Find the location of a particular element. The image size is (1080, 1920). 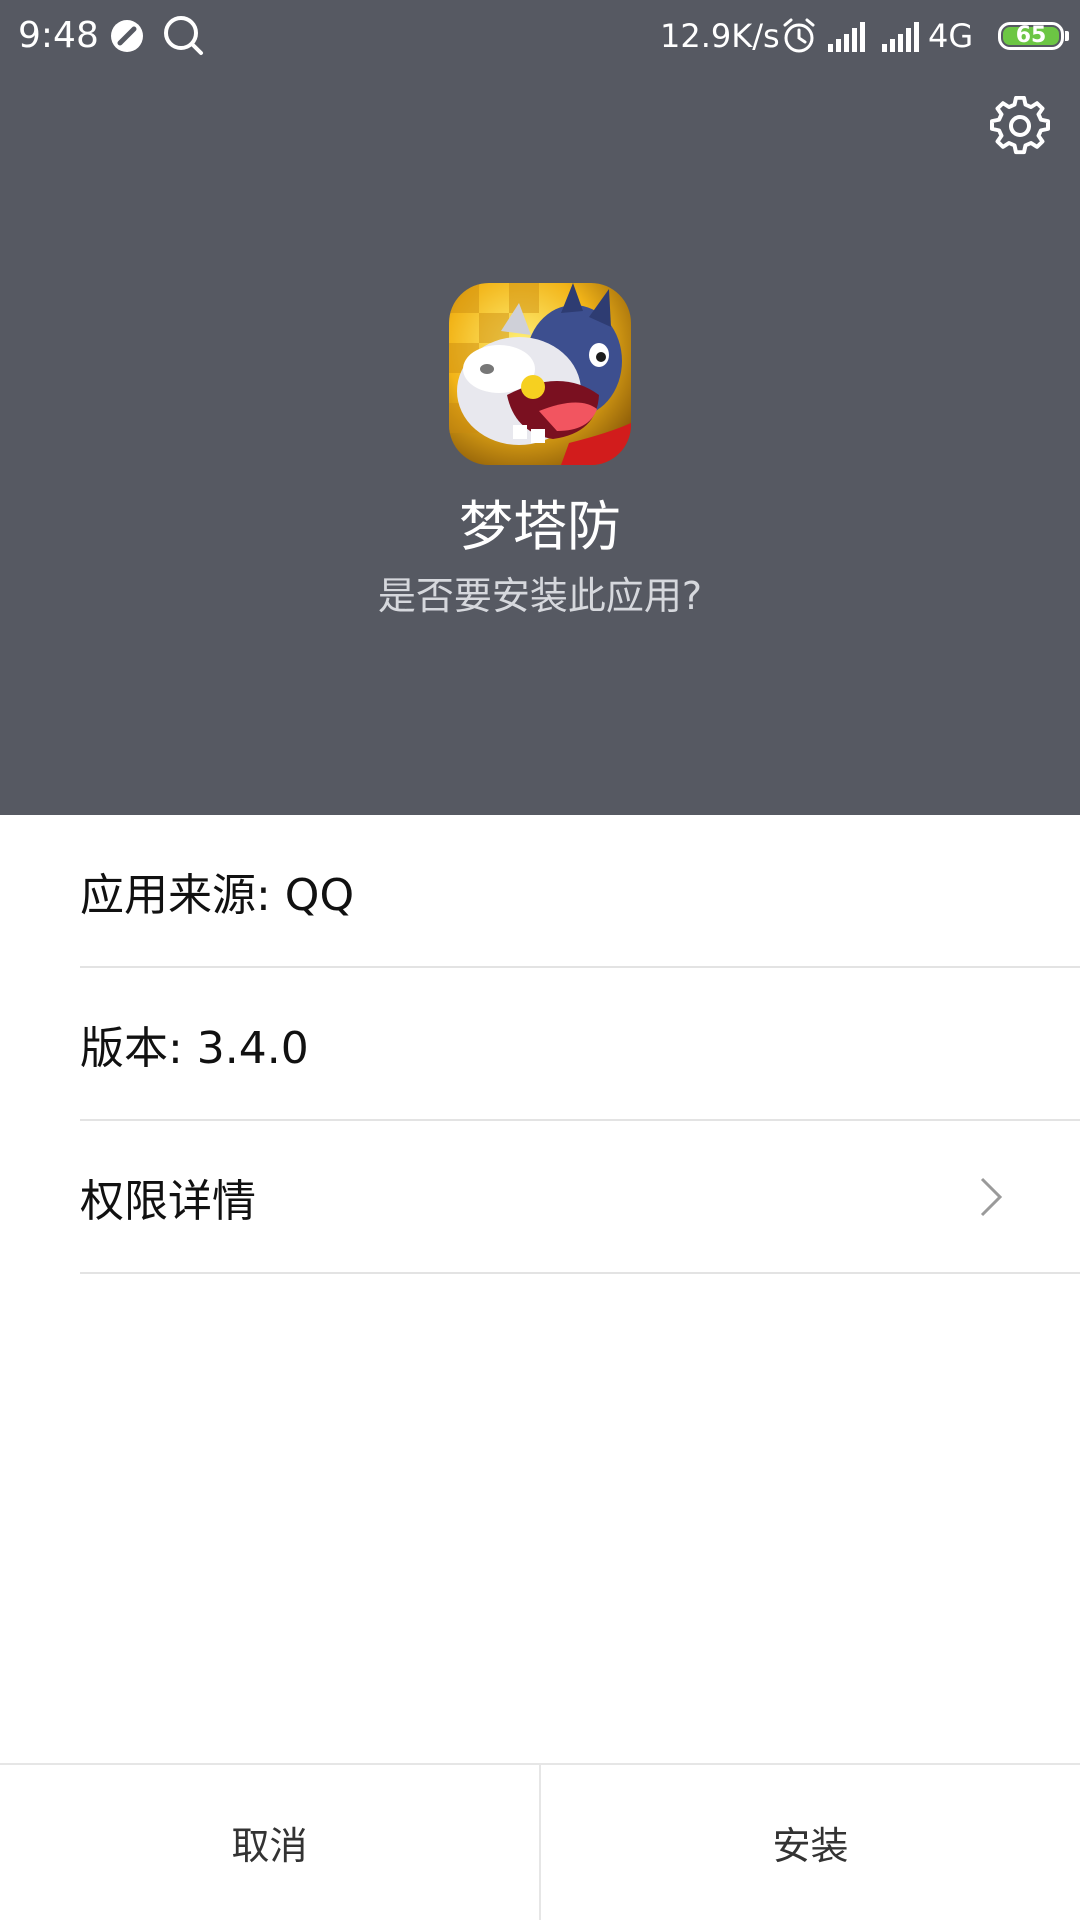

battery-nub is located at coordinates (1067, 36).